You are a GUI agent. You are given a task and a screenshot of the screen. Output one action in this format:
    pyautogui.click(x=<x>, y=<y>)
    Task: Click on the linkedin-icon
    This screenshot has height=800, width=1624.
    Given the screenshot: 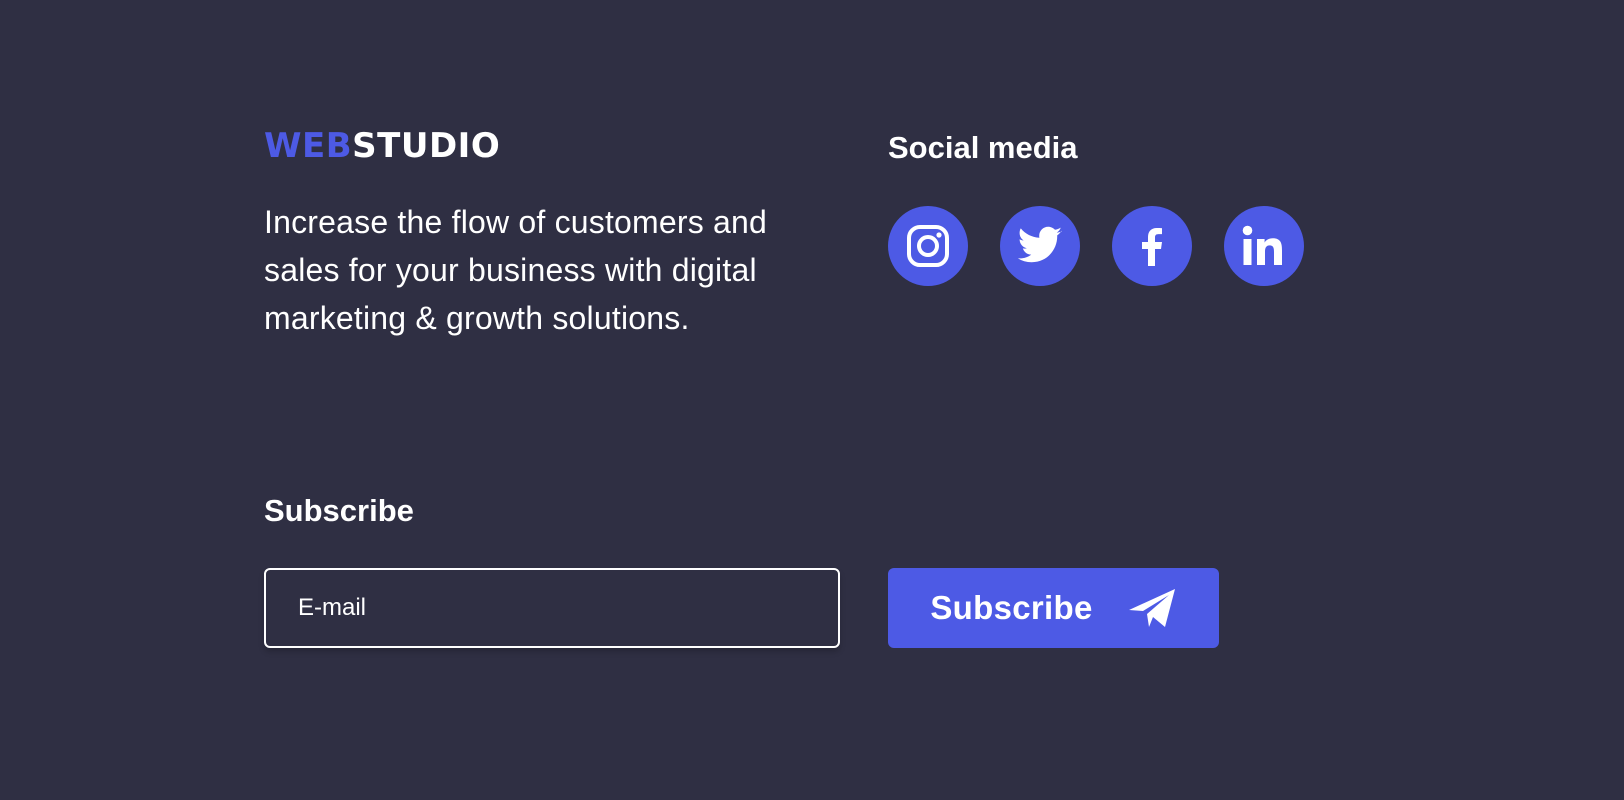 What is the action you would take?
    pyautogui.click(x=1264, y=246)
    